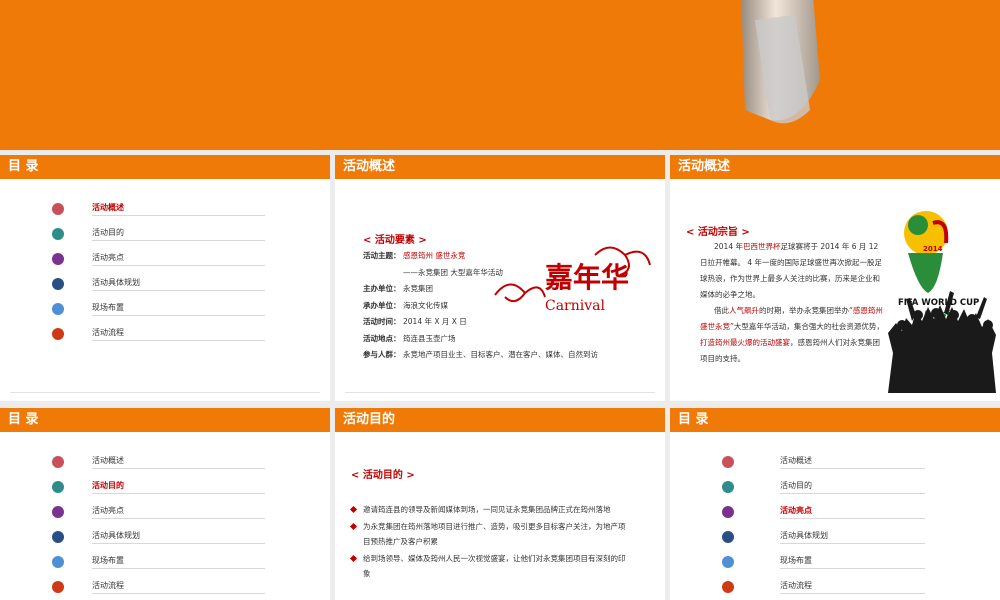 The width and height of the screenshot is (1000, 600). What do you see at coordinates (942, 302) in the screenshot?
I see `world-cup-logo: 2014 FIFA WORLD CUP Brasil` at bounding box center [942, 302].